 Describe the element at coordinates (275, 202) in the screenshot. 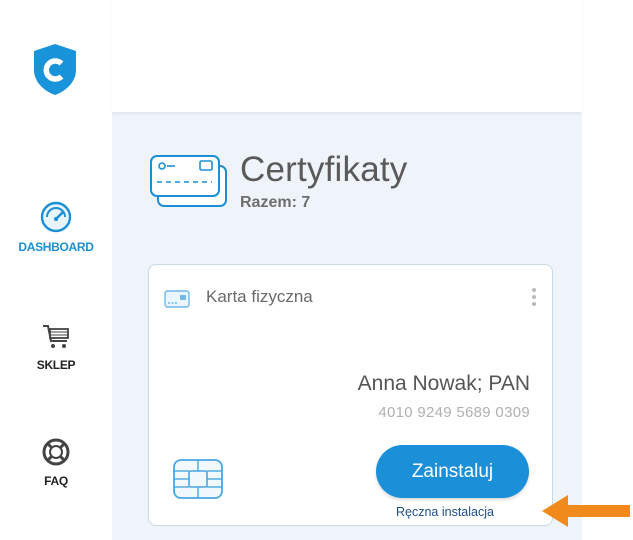

I see `certificate-count: Razem: 7` at that location.